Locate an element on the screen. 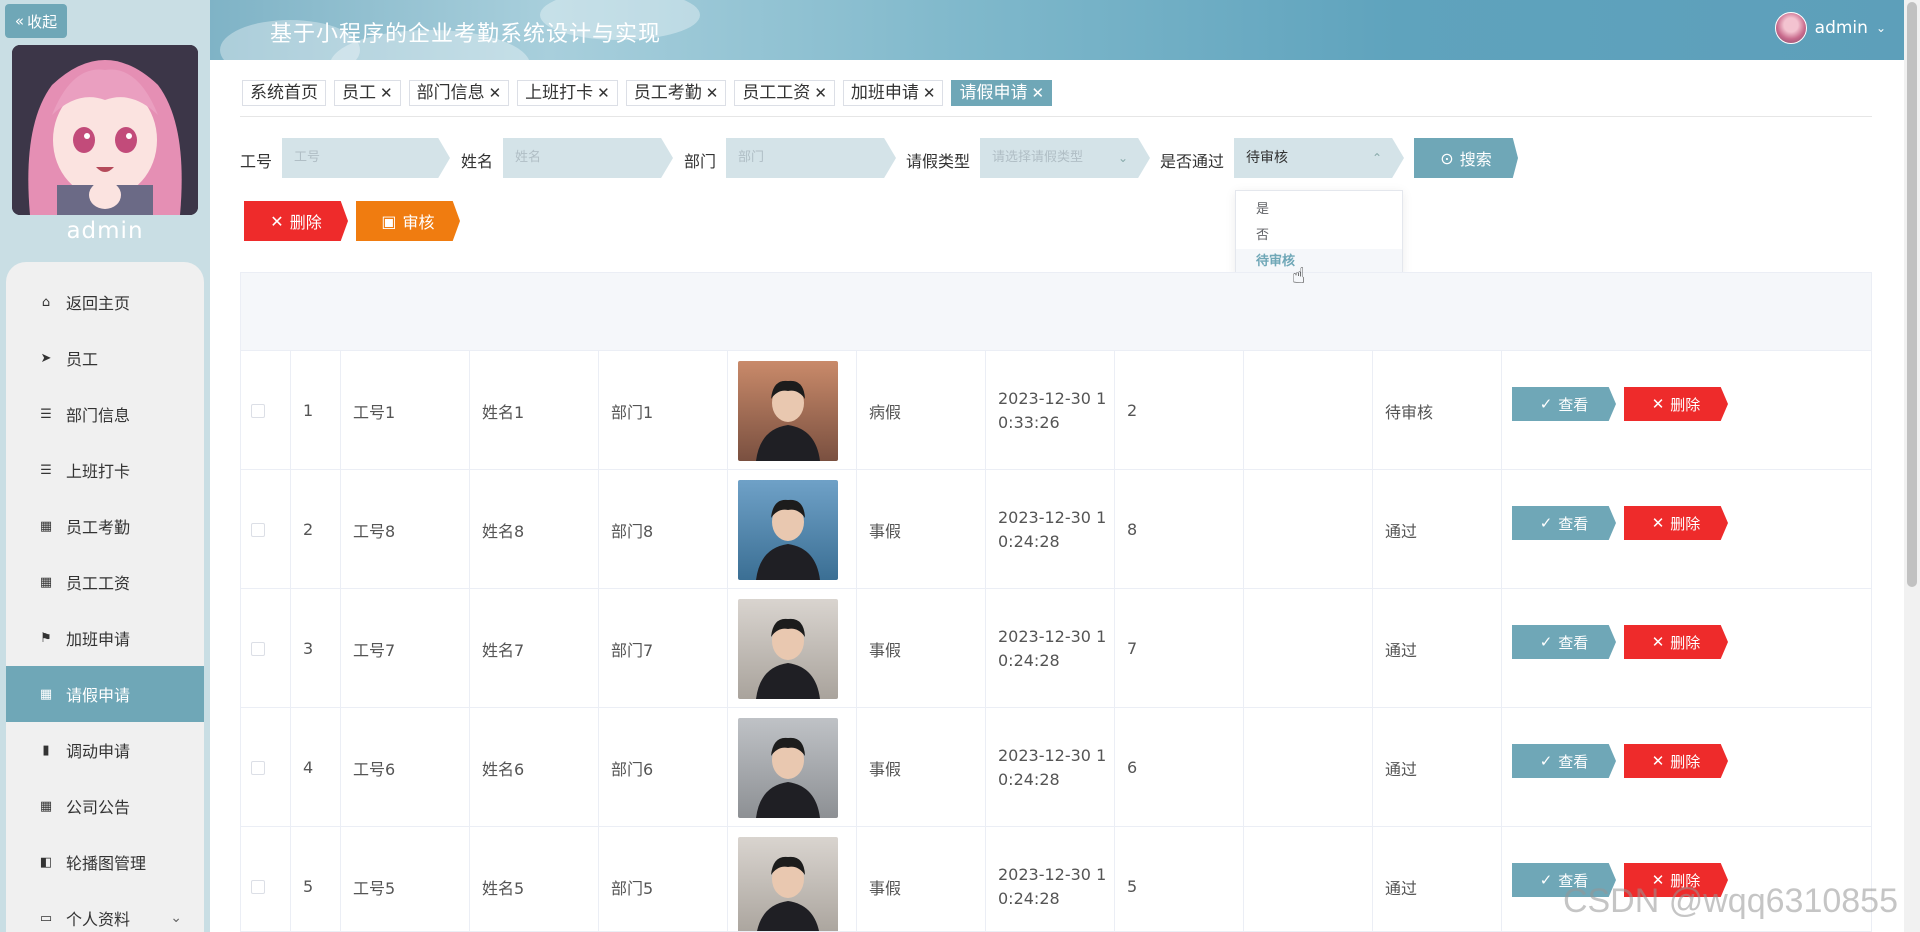  sidebar-item-label: 上班打卡 is located at coordinates (98, 471).